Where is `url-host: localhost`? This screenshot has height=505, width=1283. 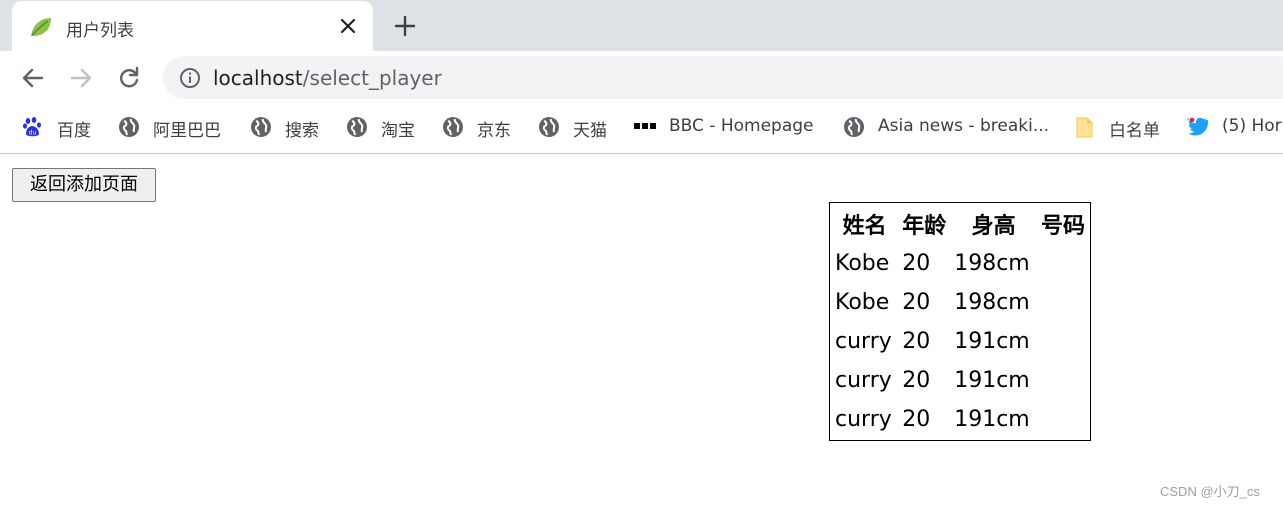
url-host: localhost is located at coordinates (258, 78).